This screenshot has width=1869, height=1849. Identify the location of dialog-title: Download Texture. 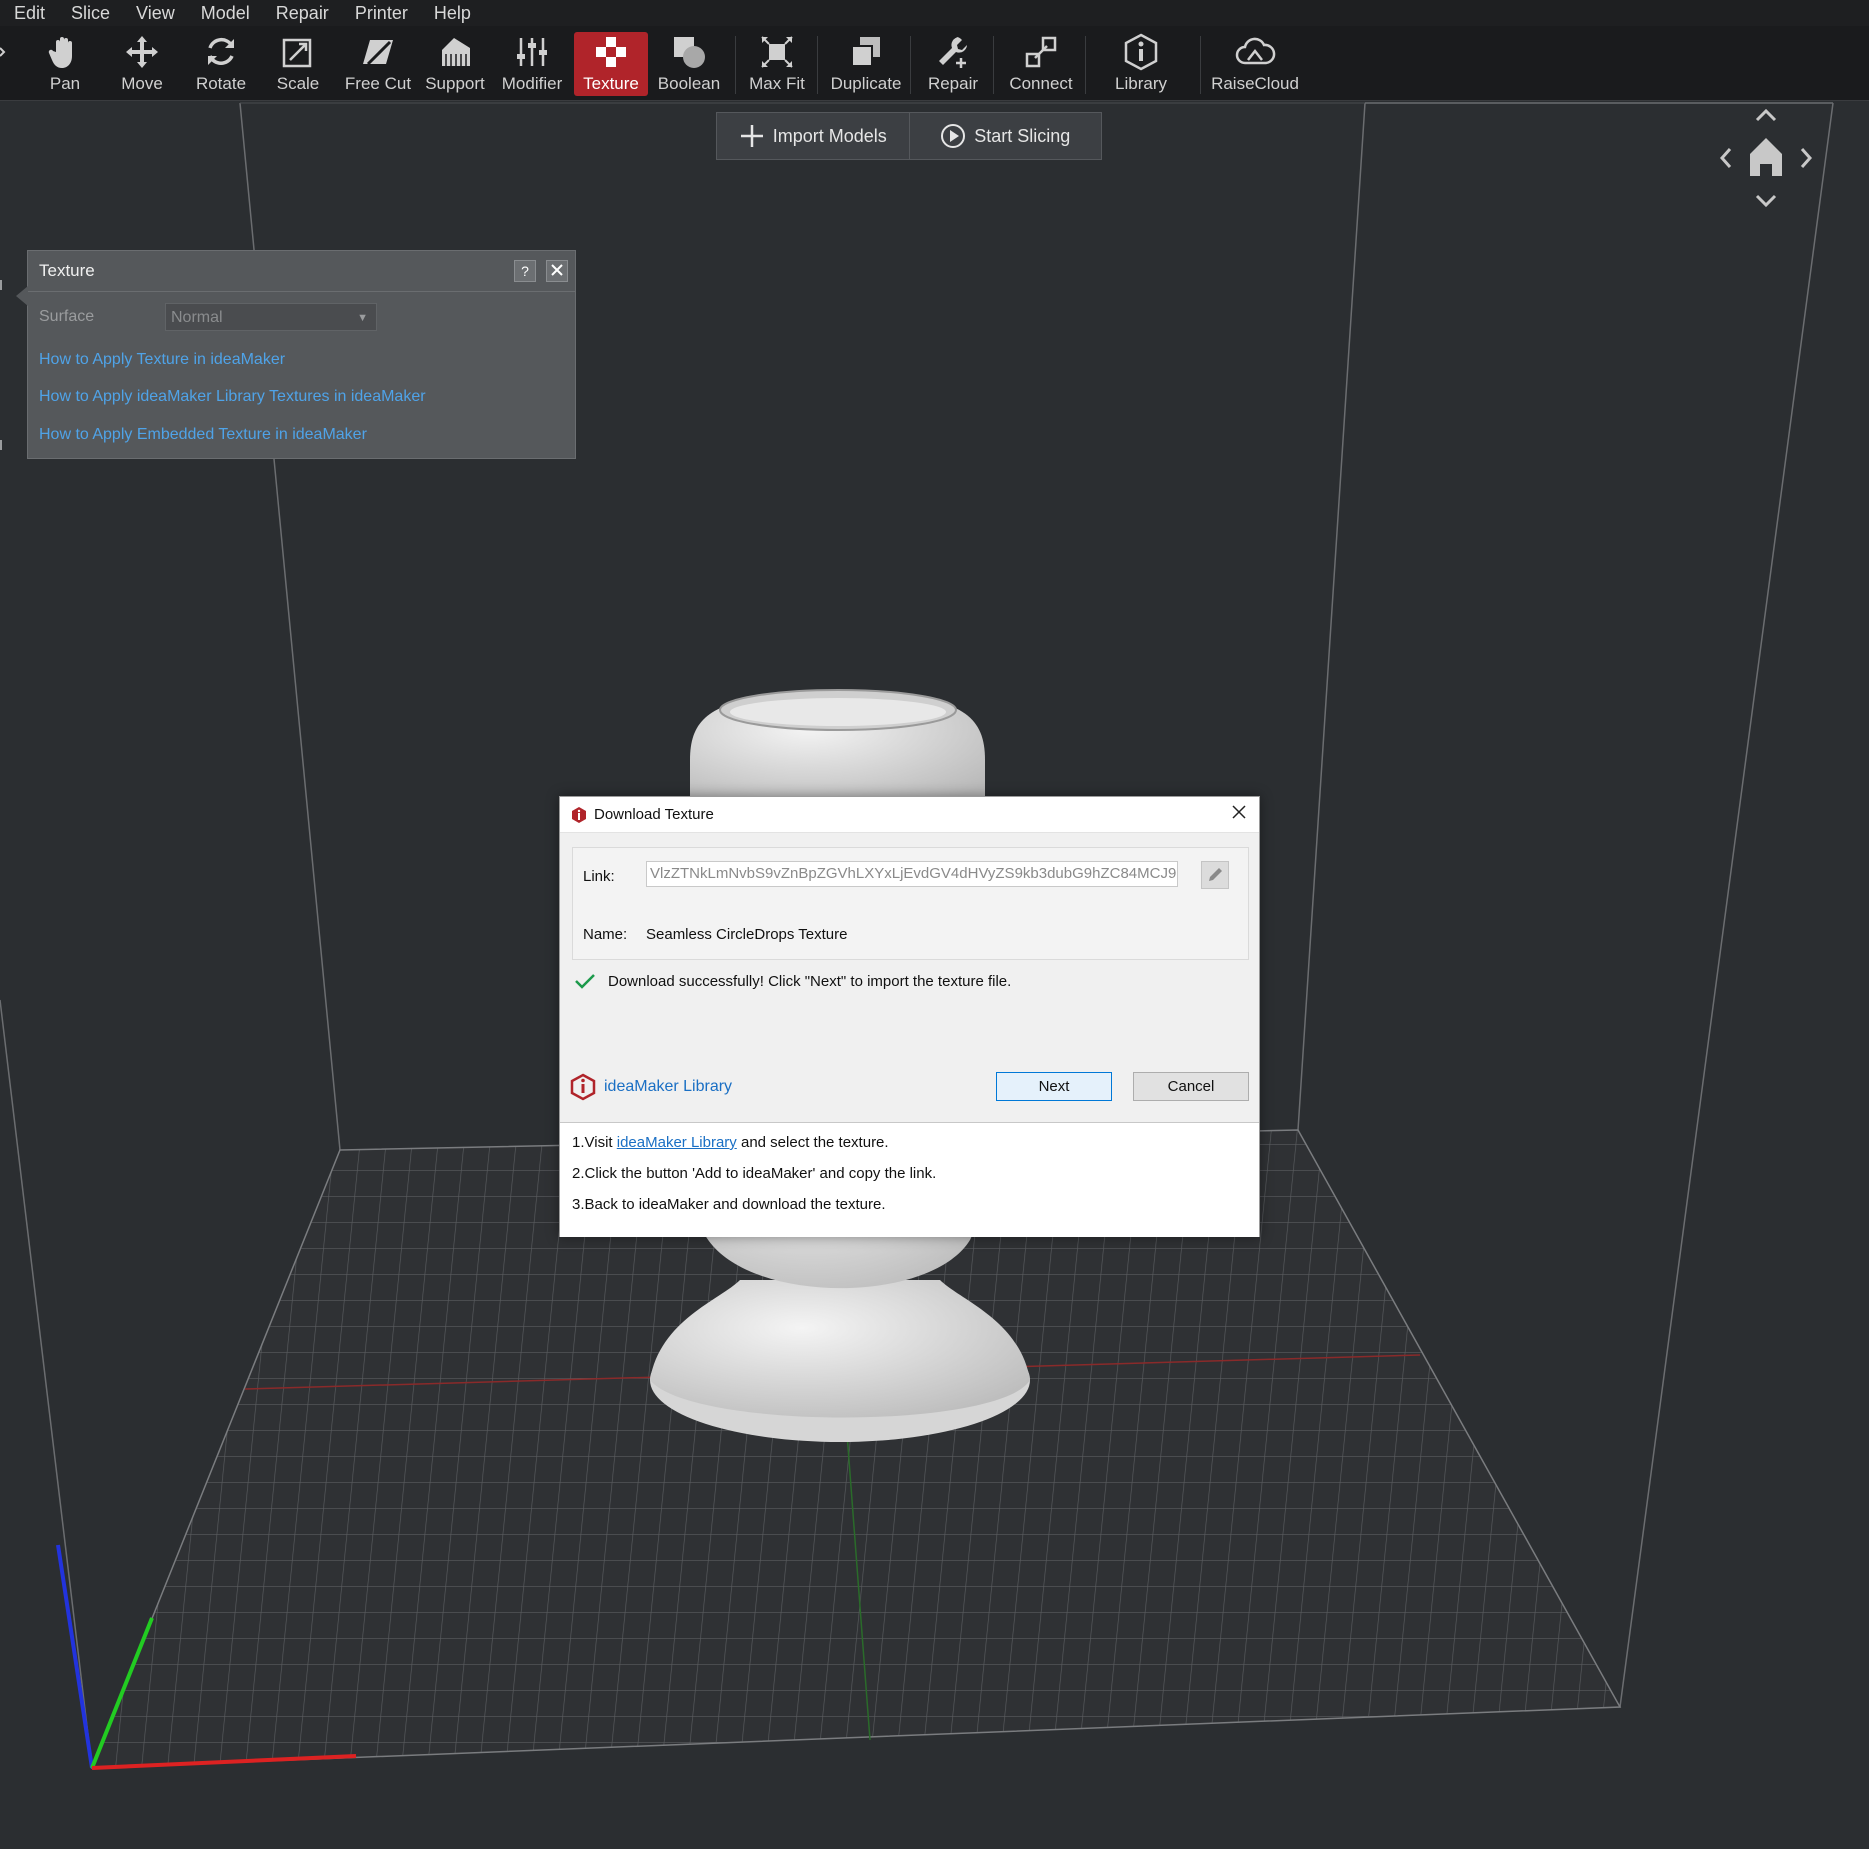
(654, 814).